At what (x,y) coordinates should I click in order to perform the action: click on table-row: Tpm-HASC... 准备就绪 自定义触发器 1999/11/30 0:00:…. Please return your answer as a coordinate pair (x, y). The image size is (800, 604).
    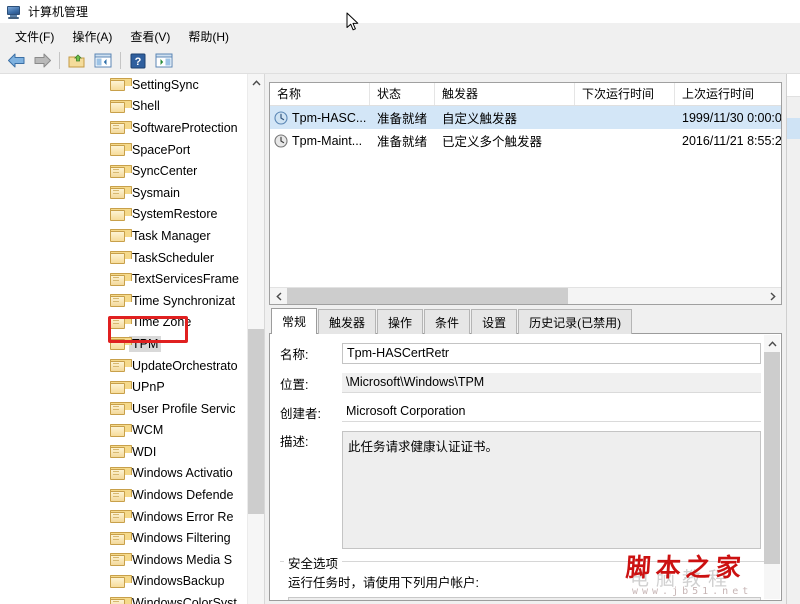
    Looking at the image, I should click on (525, 117).